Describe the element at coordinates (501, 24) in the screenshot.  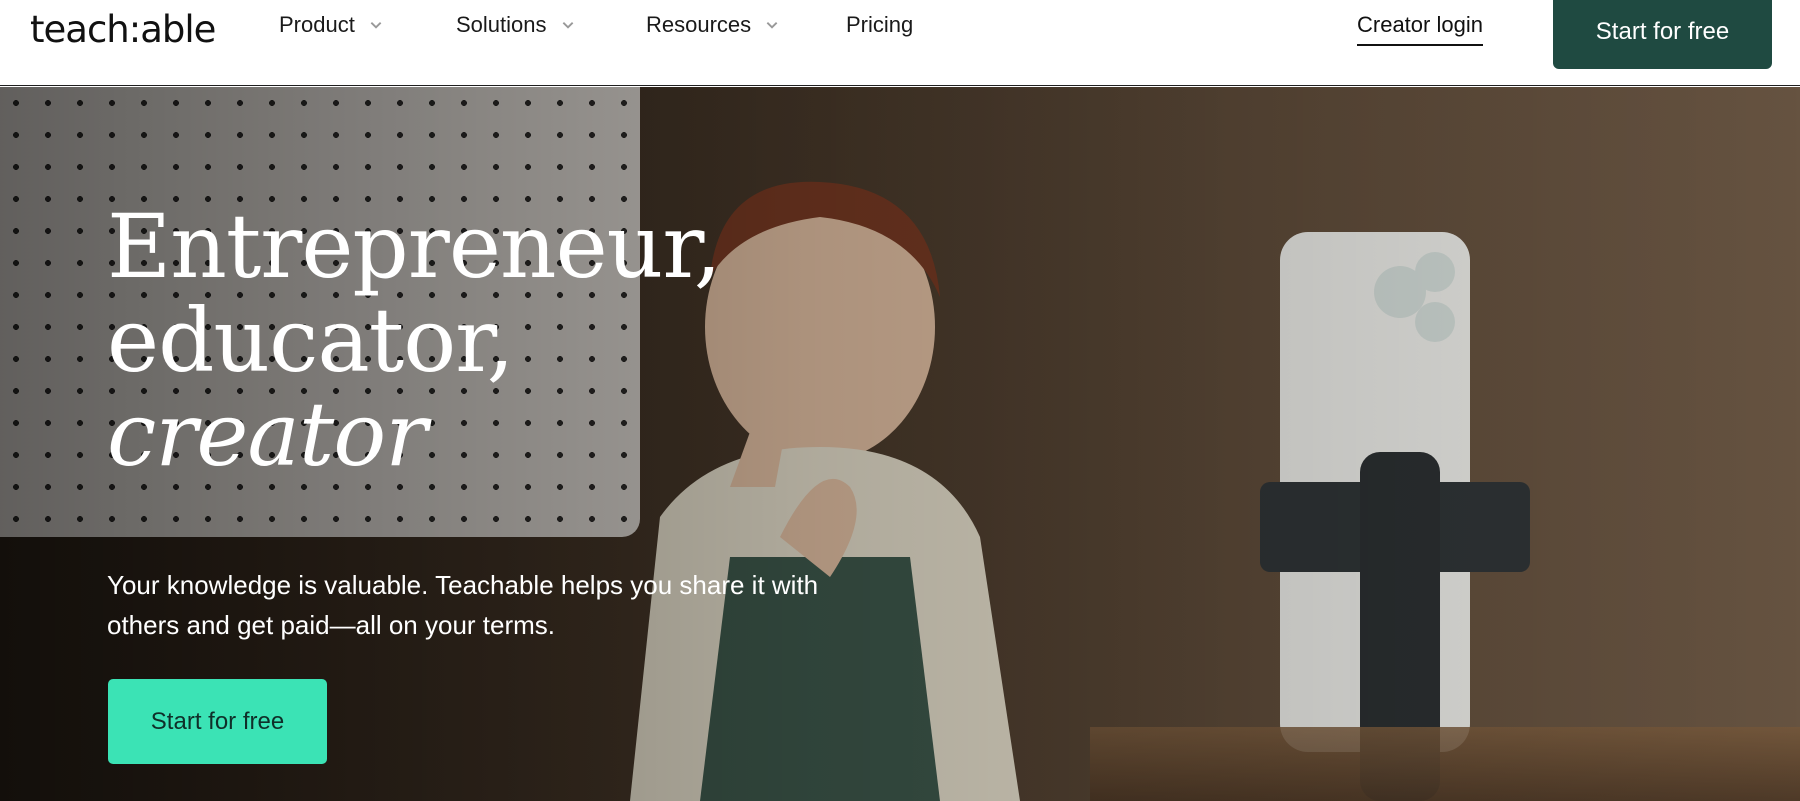
I see `nav-label: Solutions` at that location.